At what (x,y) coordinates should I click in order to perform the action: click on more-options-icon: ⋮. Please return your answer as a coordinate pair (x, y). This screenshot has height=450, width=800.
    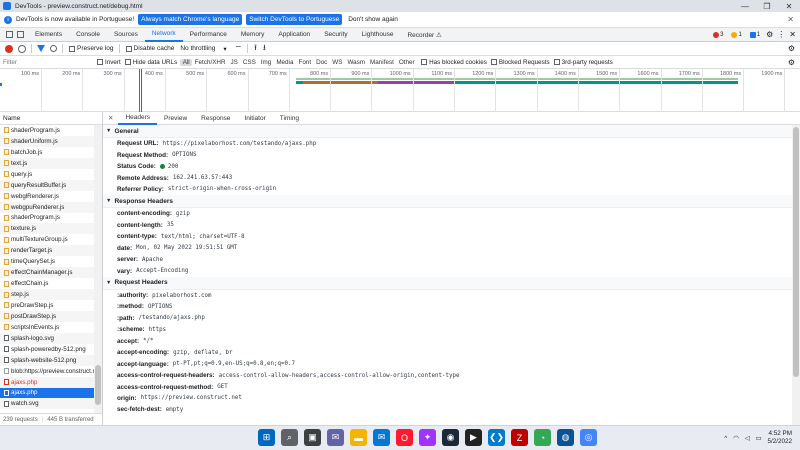
    Looking at the image, I should click on (781, 34).